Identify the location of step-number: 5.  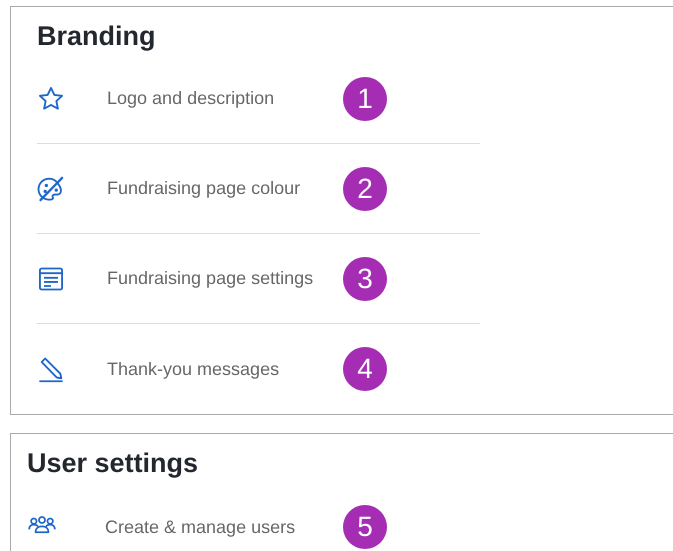
(365, 527).